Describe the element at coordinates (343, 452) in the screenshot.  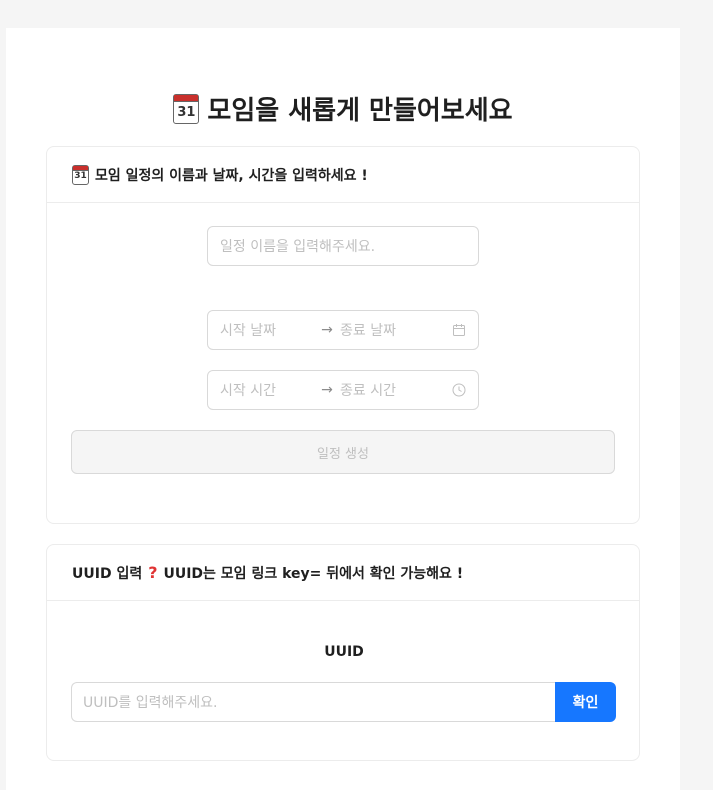
I see `create-schedule-button: 일정 생성` at that location.